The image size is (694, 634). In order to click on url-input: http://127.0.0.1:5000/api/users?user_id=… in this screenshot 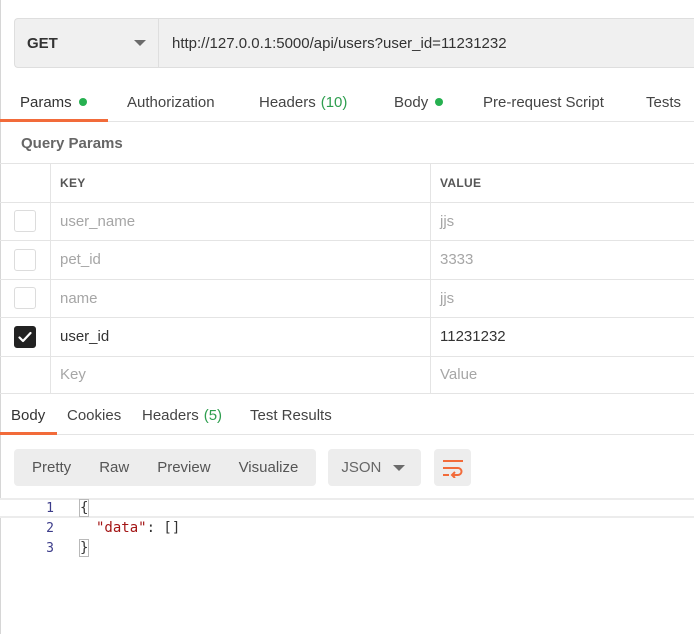, I will do `click(426, 43)`.